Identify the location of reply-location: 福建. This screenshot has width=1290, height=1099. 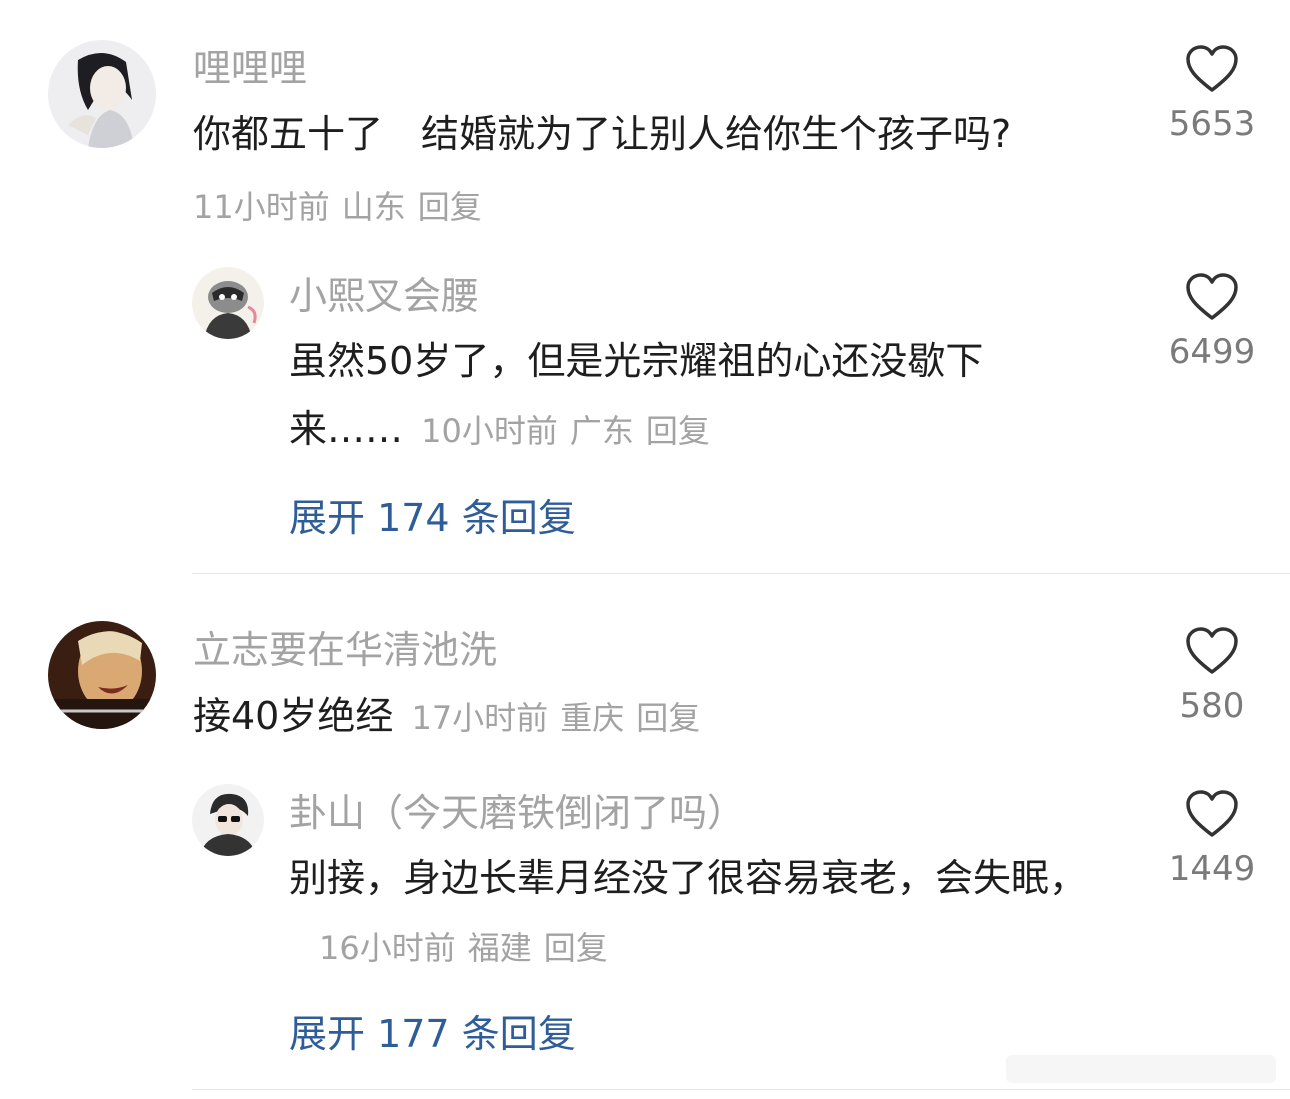
(499, 948).